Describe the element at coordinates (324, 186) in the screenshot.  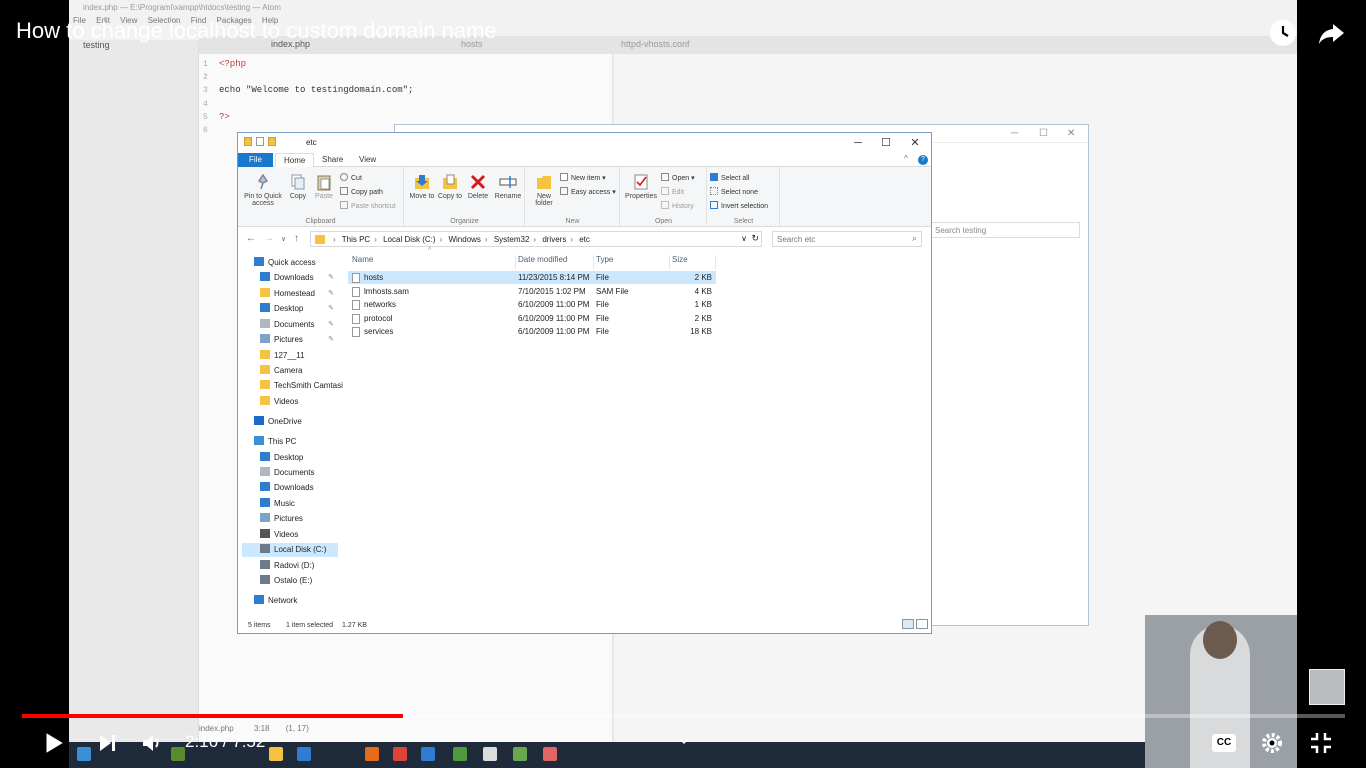
I see `paste-button: Paste` at that location.